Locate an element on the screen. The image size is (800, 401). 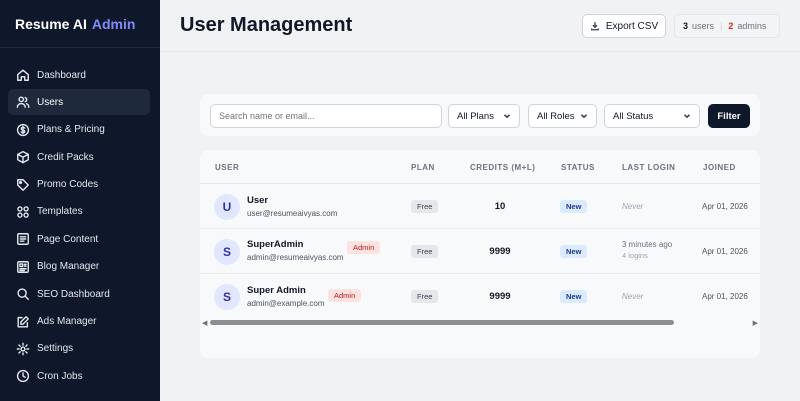
sidebar-item-page-content: Page Content is located at coordinates (79, 239).